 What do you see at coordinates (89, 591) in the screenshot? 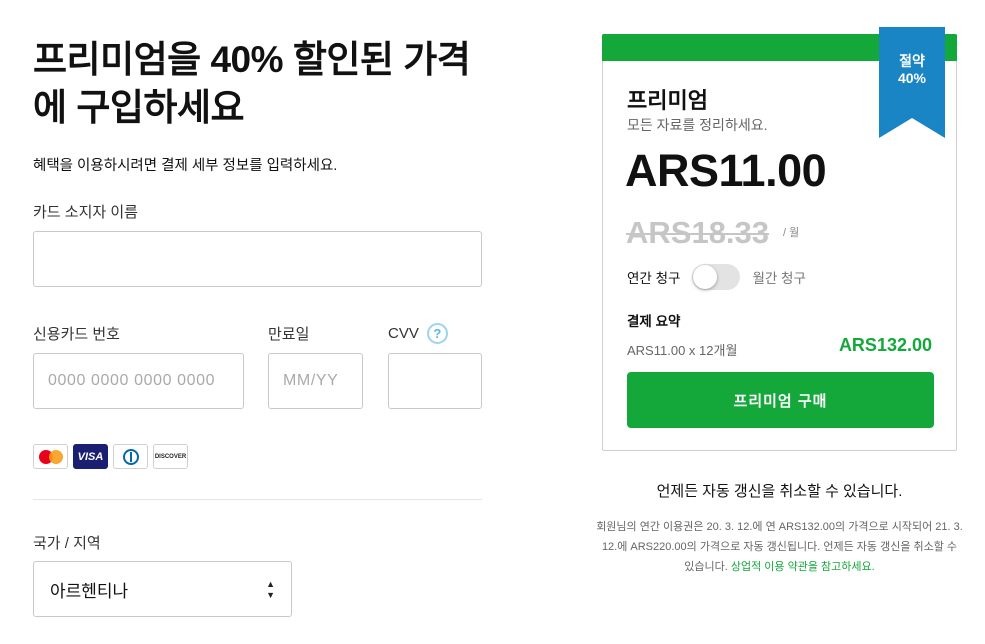
I see `country-value: 아르헨티나` at bounding box center [89, 591].